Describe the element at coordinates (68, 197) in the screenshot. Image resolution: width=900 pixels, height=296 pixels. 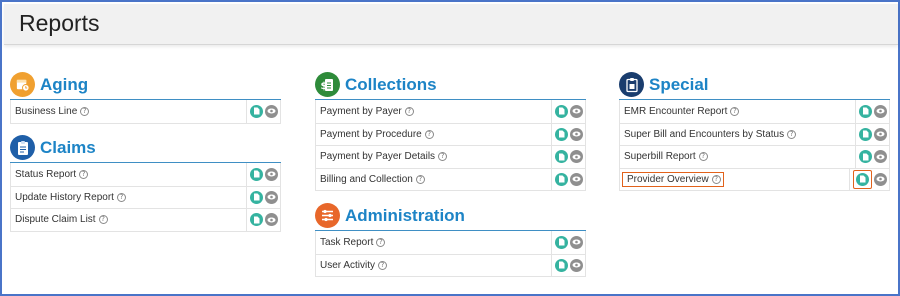
I see `report-link-update-history-report: Update History Report?` at that location.